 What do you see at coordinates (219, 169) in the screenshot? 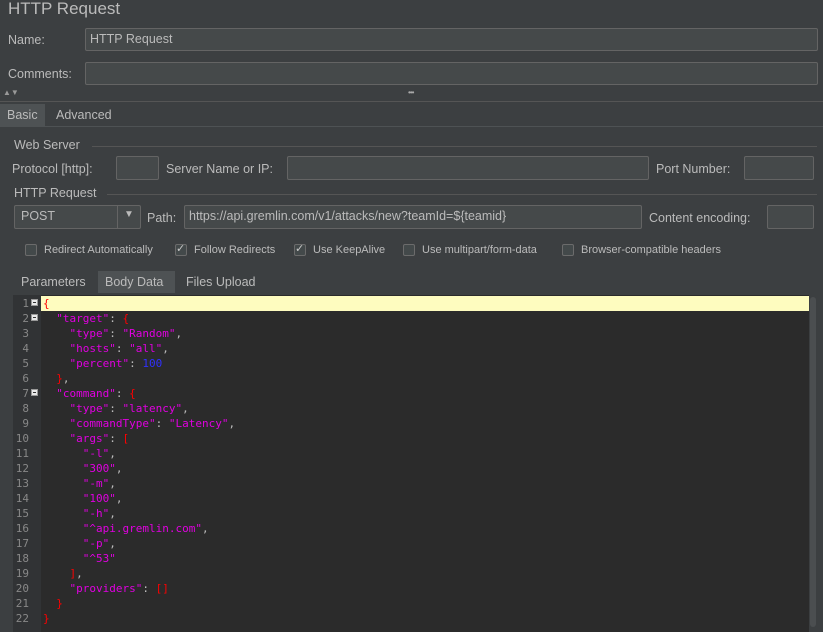
I see `server-name-label: Server Name or IP:` at bounding box center [219, 169].